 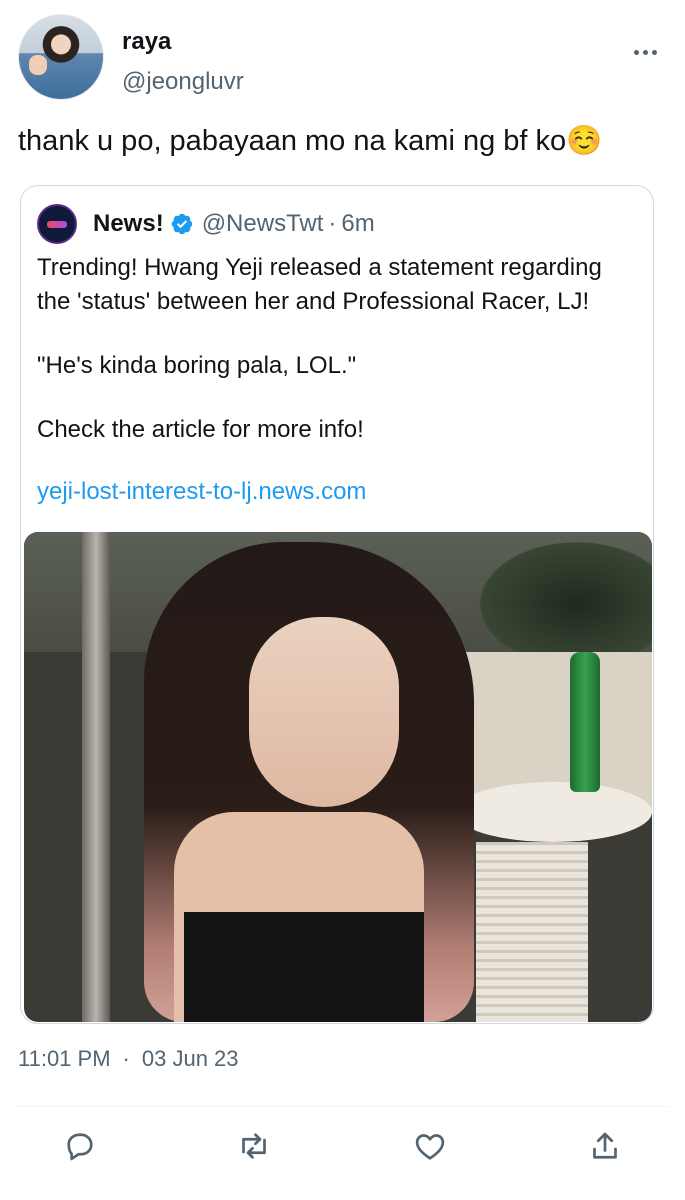 I want to click on tweet-meta: 11:01 PM · 03 Jun 23, so click(x=128, y=1059).